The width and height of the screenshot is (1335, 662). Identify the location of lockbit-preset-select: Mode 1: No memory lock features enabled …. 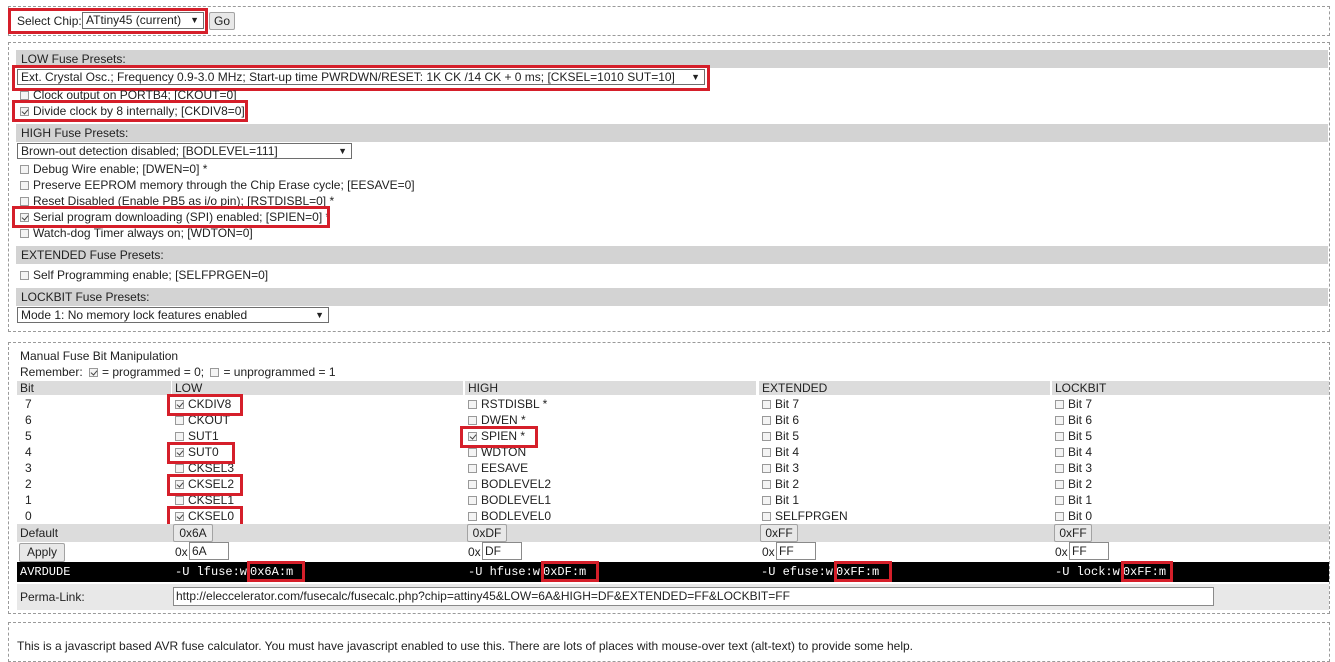
(173, 315).